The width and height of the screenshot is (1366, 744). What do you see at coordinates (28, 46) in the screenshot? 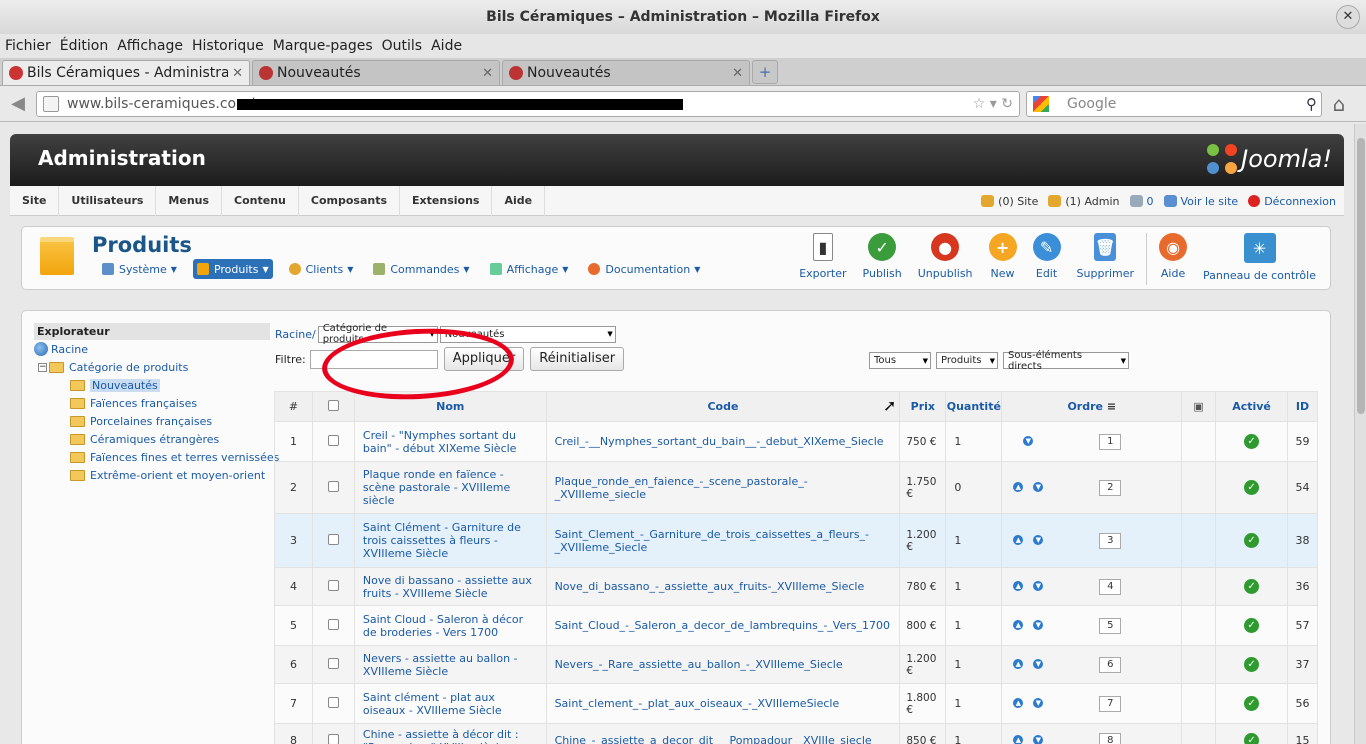
I see `menu-fichier: Fichier` at bounding box center [28, 46].